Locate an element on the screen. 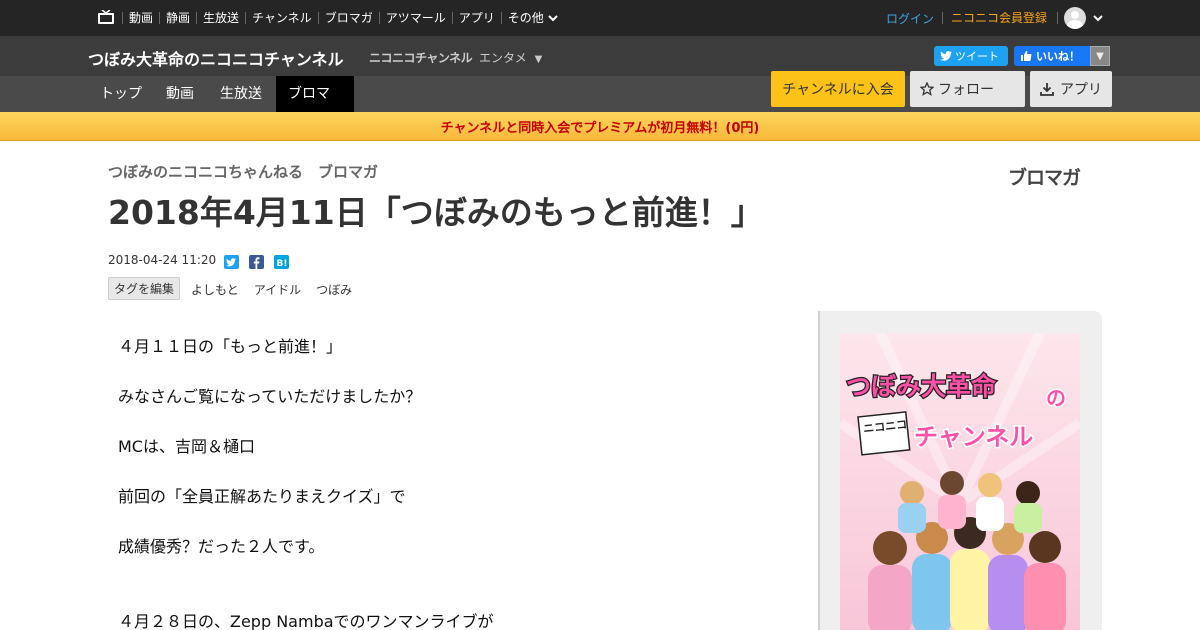 Image resolution: width=1200 pixels, height=630 pixels. tweet-label: ツイート is located at coordinates (977, 56).